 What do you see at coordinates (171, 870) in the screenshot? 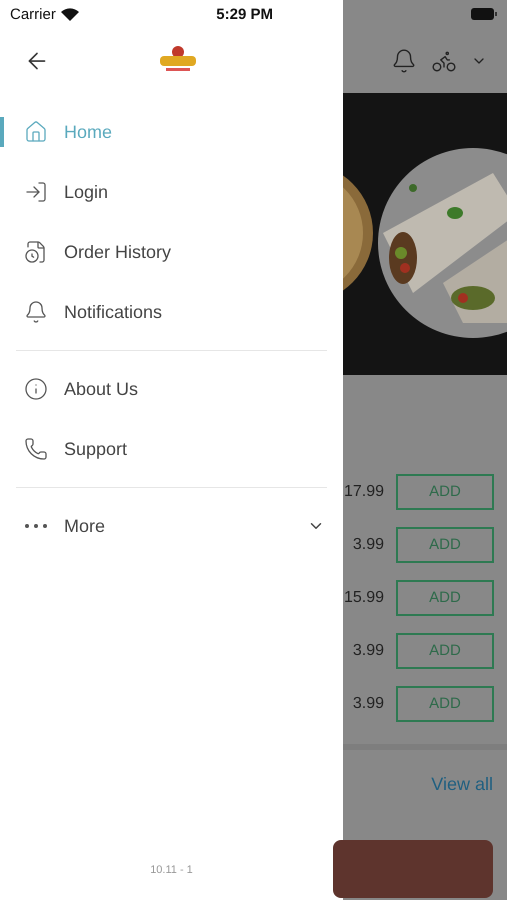
I see `version-label: 10.11 - 1` at bounding box center [171, 870].